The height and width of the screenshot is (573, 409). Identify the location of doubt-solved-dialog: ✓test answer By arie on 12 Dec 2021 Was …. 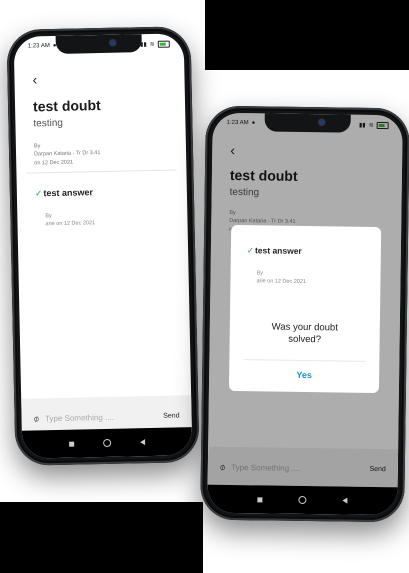
(305, 309).